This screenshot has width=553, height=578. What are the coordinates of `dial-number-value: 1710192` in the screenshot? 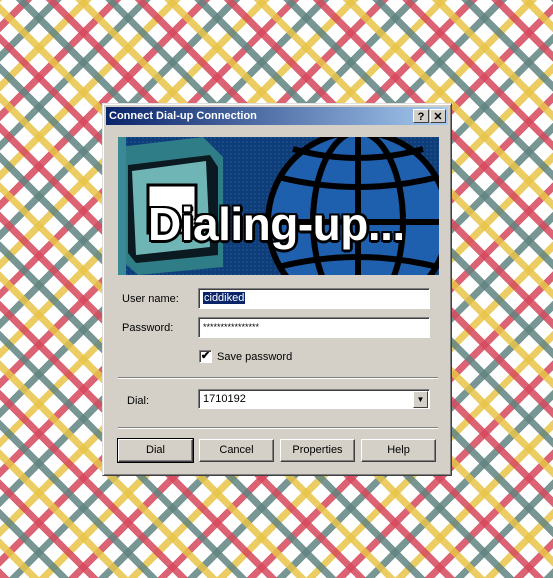 It's located at (224, 399).